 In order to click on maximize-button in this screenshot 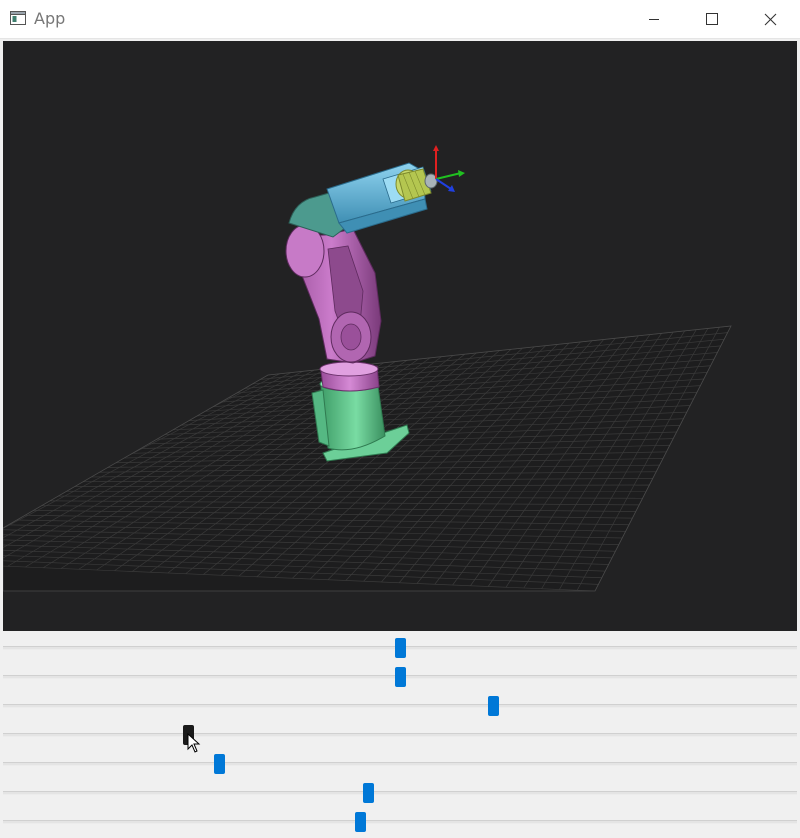, I will do `click(712, 19)`.